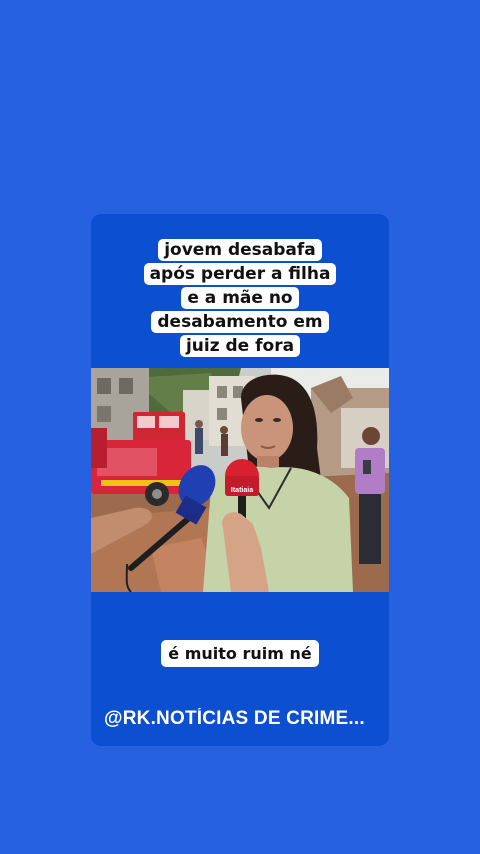  I want to click on caption-line: e a mãe no, so click(240, 298).